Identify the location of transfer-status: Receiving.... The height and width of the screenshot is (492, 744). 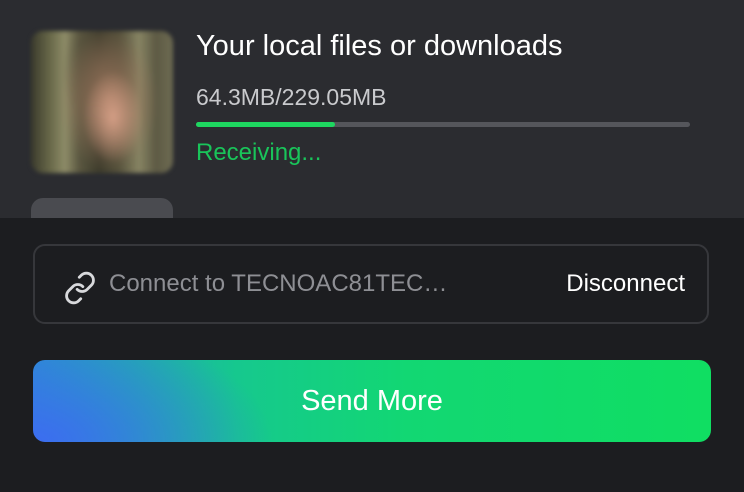
(259, 152).